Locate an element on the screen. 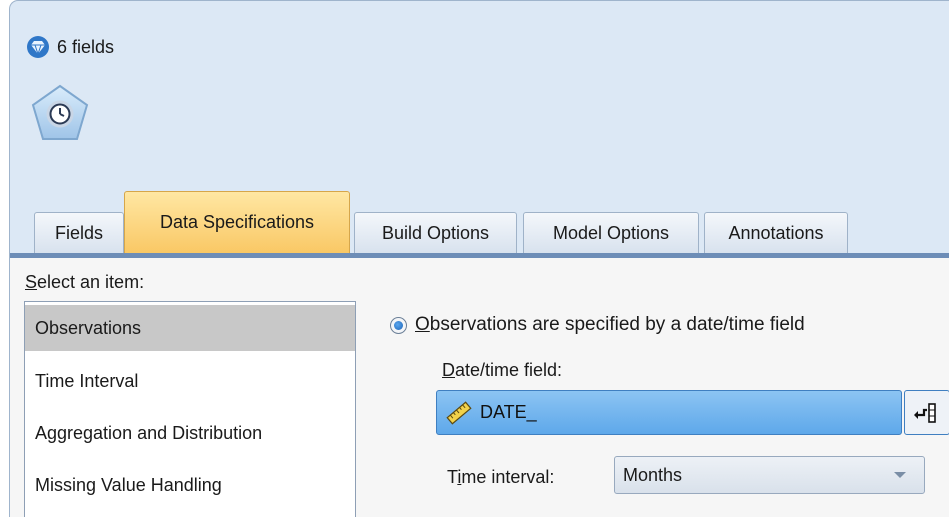 The image size is (949, 517). tab-label: Fields is located at coordinates (78, 232).